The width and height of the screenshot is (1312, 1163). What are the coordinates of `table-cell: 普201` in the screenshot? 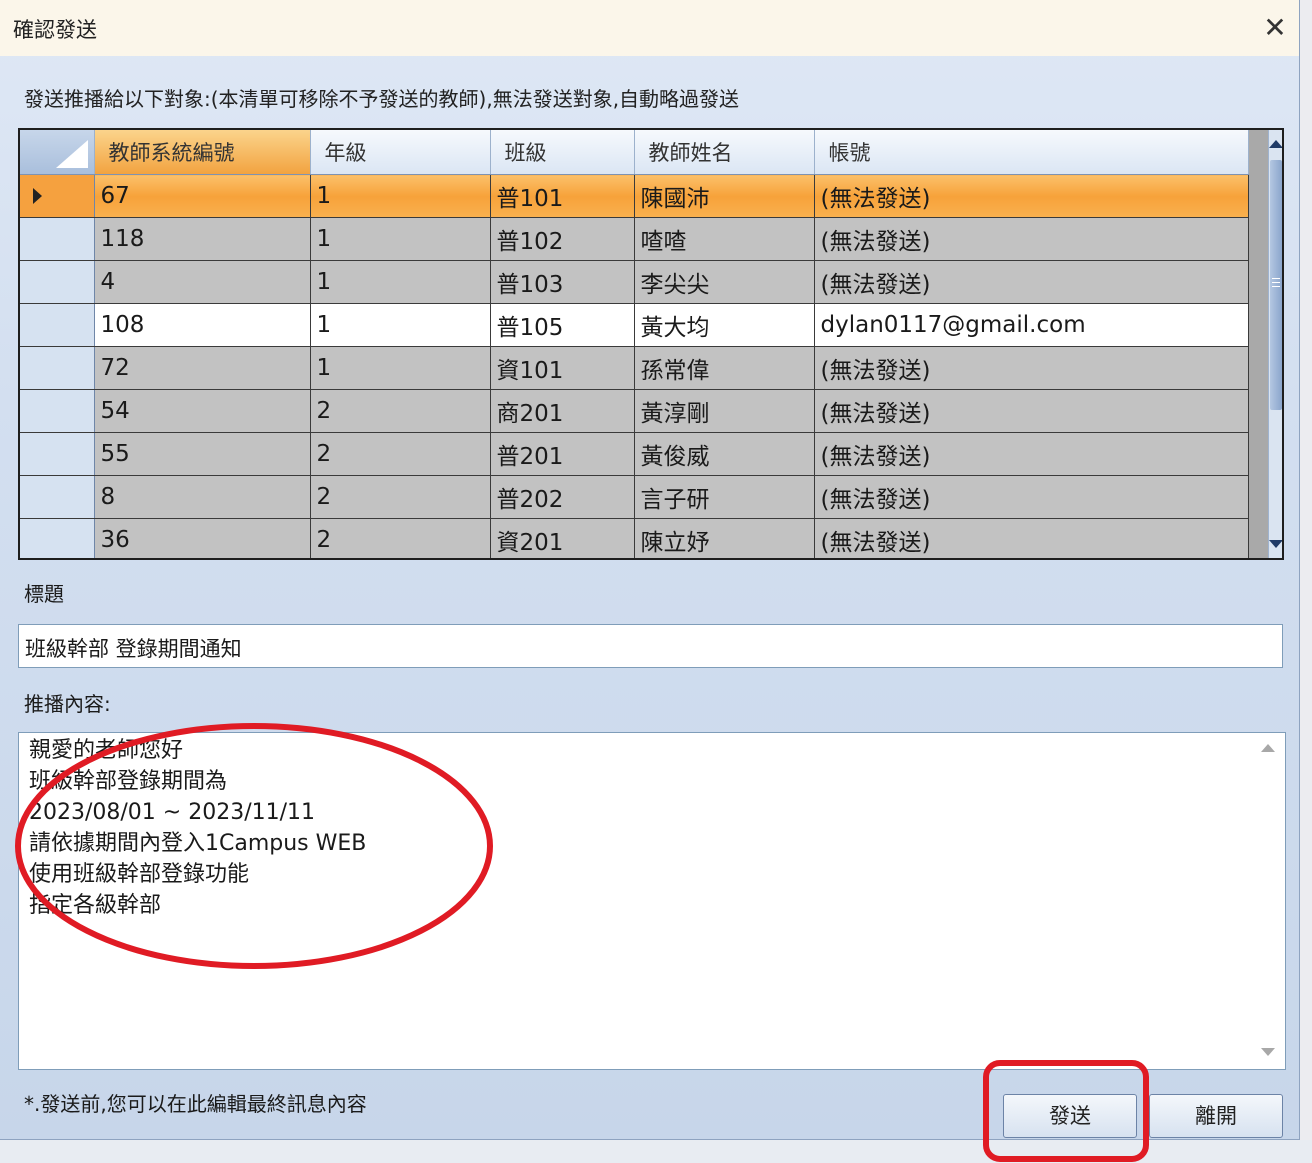 It's located at (562, 454).